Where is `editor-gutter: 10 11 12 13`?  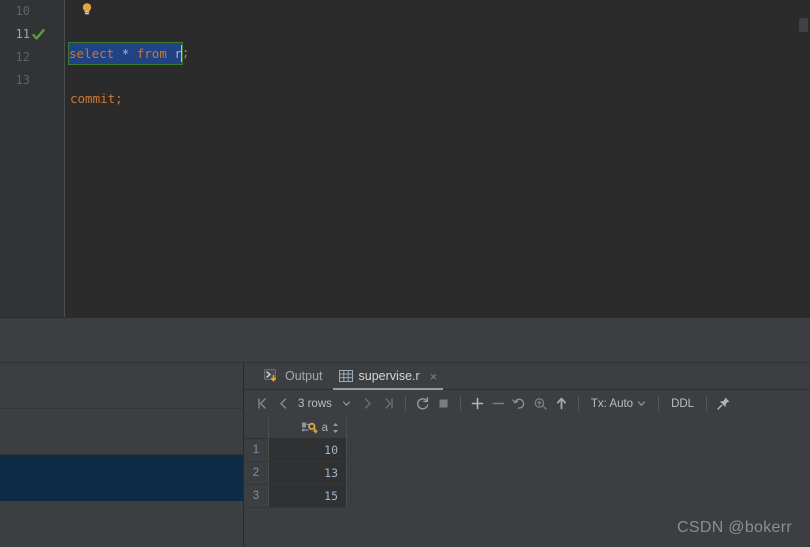
editor-gutter: 10 11 12 13 is located at coordinates (32, 158).